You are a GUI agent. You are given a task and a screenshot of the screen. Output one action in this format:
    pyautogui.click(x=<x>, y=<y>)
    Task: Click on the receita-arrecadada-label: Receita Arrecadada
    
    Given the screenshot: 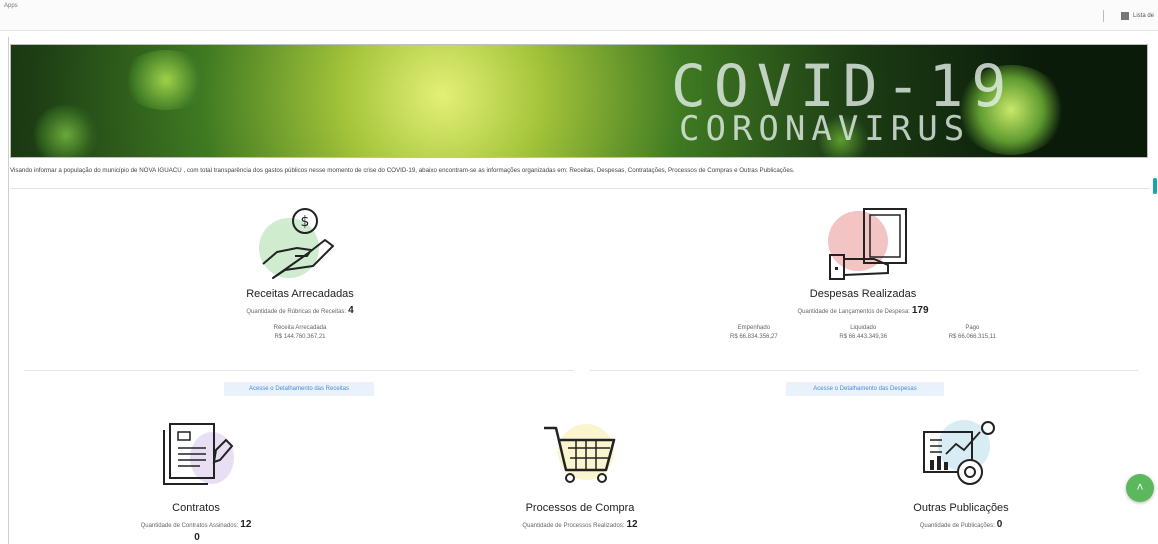 What is the action you would take?
    pyautogui.click(x=300, y=328)
    